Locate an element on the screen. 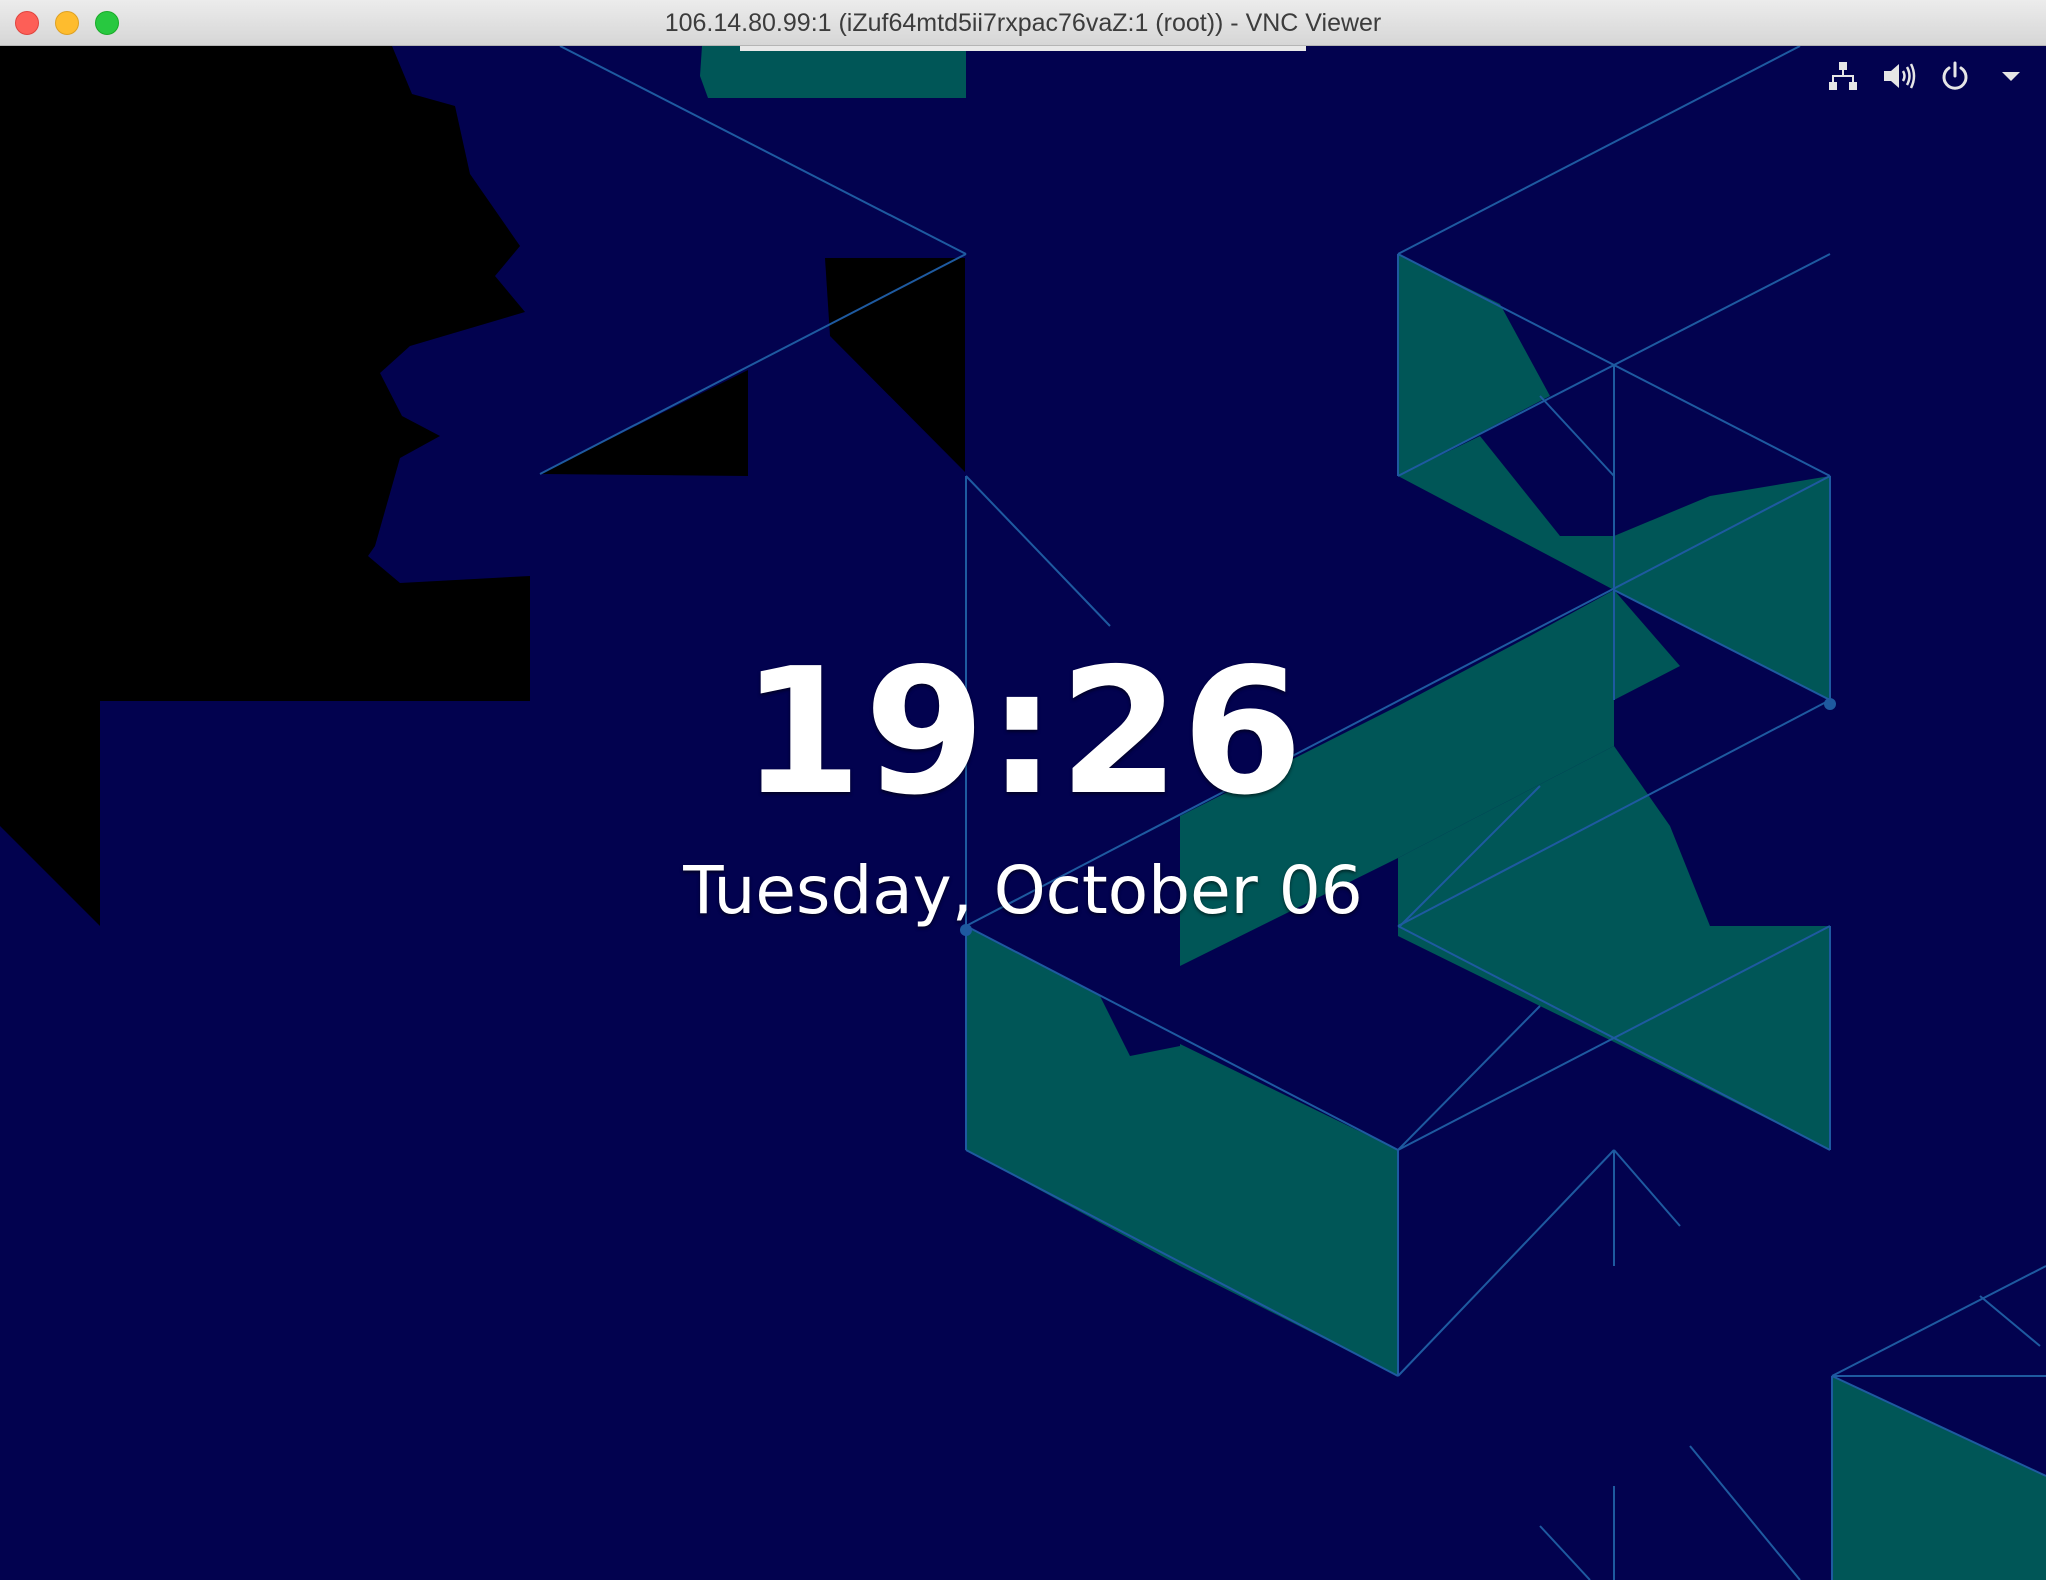 The image size is (2046, 1580). power-icon is located at coordinates (1955, 76).